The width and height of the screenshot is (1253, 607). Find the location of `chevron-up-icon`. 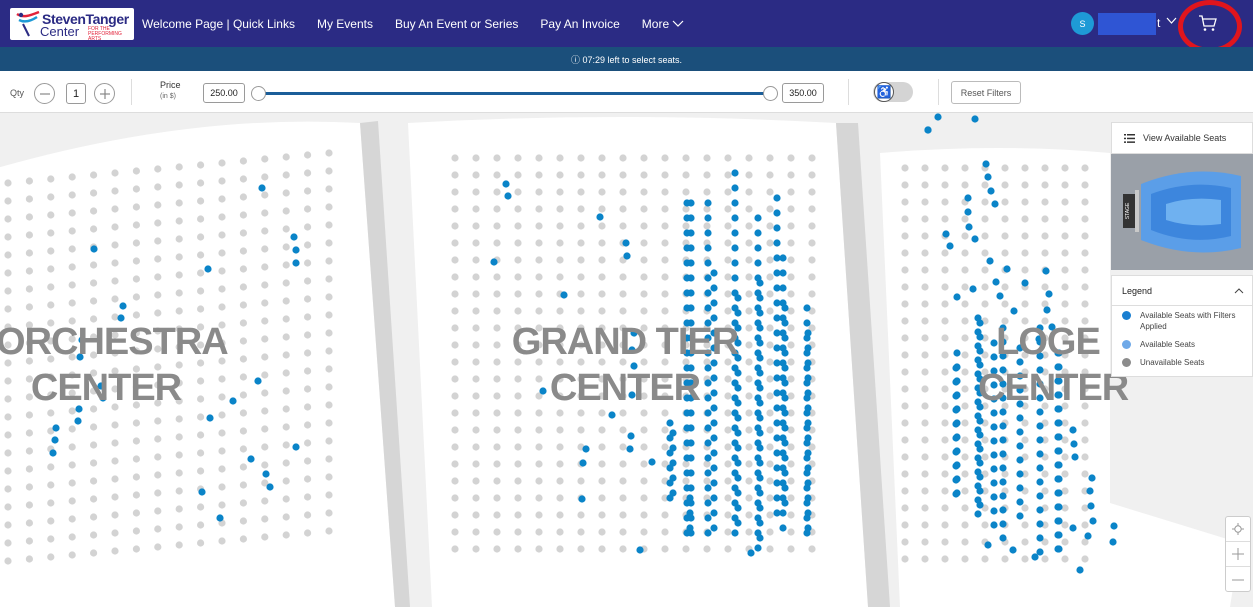

chevron-up-icon is located at coordinates (1239, 290).